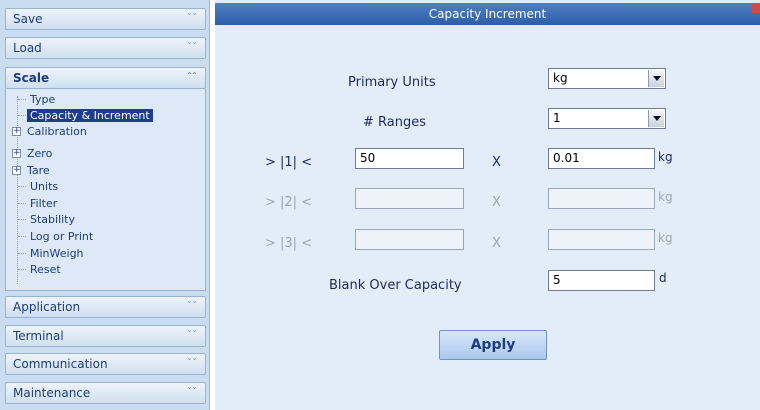  Describe the element at coordinates (38, 170) in the screenshot. I see `tree-item-tare: Tare` at that location.